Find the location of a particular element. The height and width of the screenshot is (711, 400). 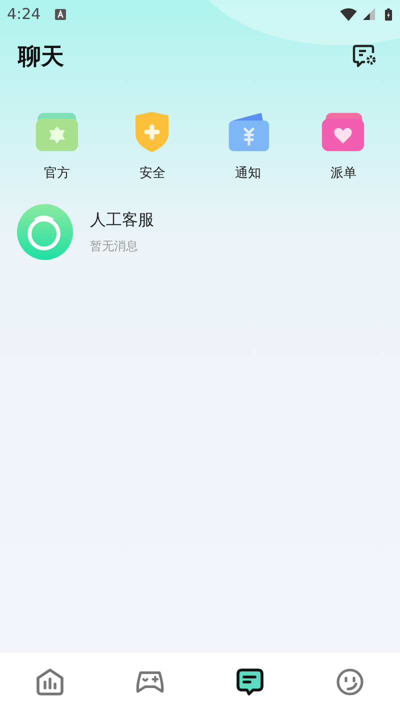

category-label: 通知 is located at coordinates (247, 173).